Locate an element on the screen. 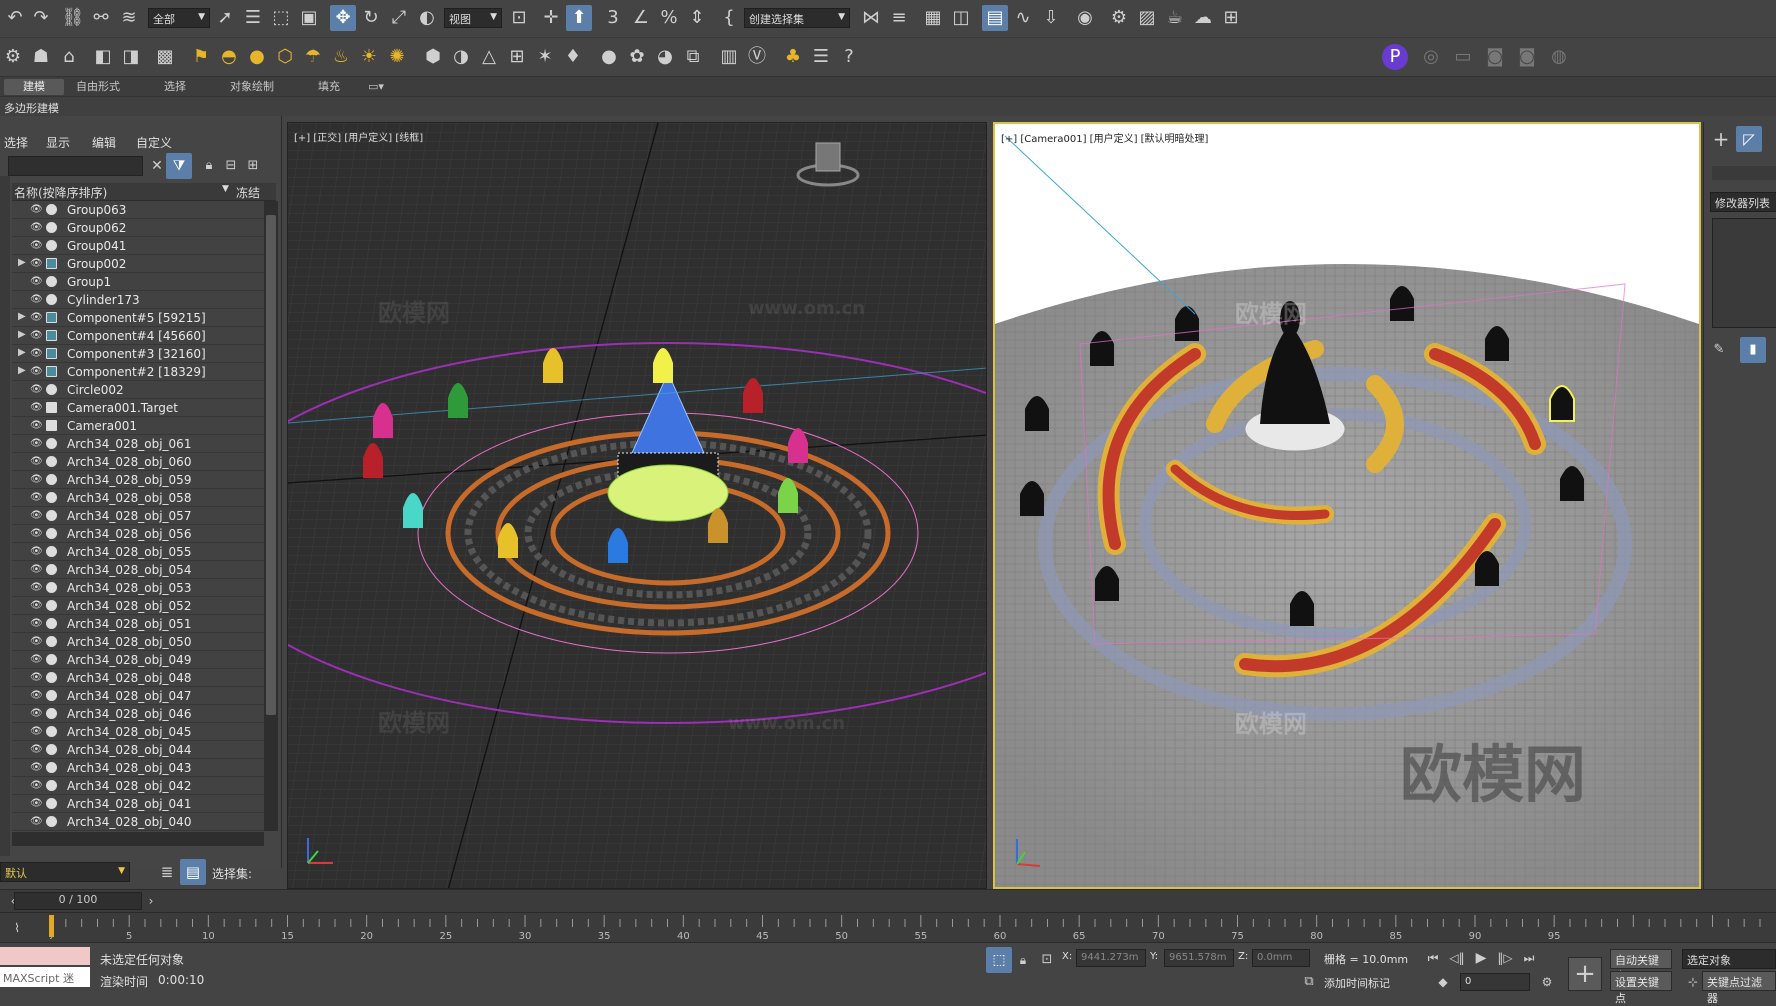  list-item: 👁︎ Arch34_028_obj_046 is located at coordinates (138, 714).